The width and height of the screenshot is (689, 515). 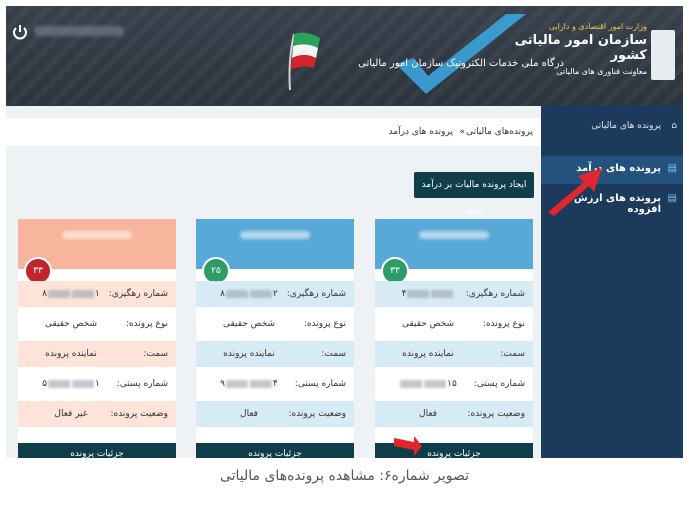 I want to click on row-value: ۴۹, so click(x=249, y=384).